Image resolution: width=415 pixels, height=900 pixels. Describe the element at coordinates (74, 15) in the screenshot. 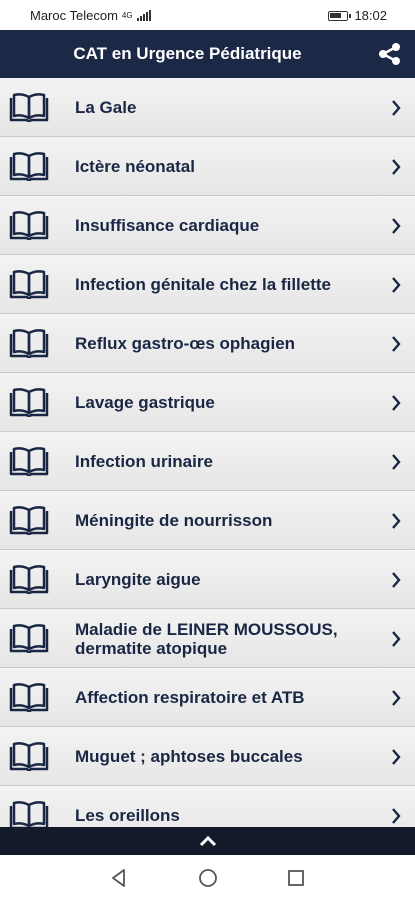

I see `carrier-name: Maroc Telecom` at that location.